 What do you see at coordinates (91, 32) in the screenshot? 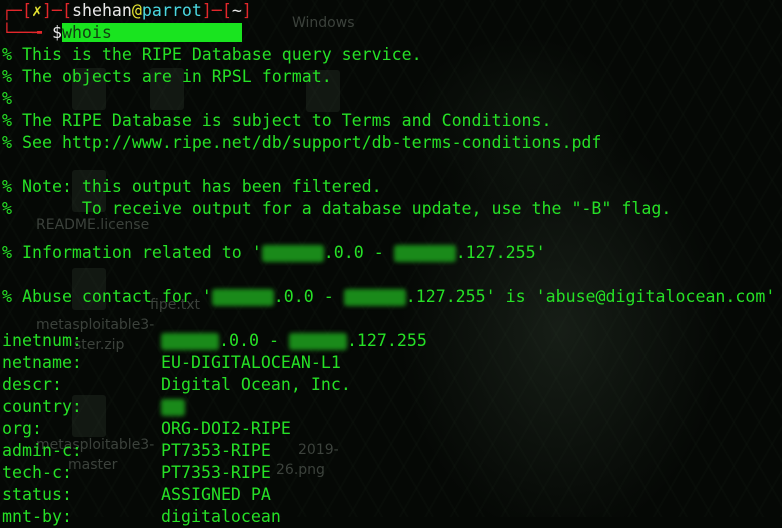
I see `command-text: whois` at bounding box center [91, 32].